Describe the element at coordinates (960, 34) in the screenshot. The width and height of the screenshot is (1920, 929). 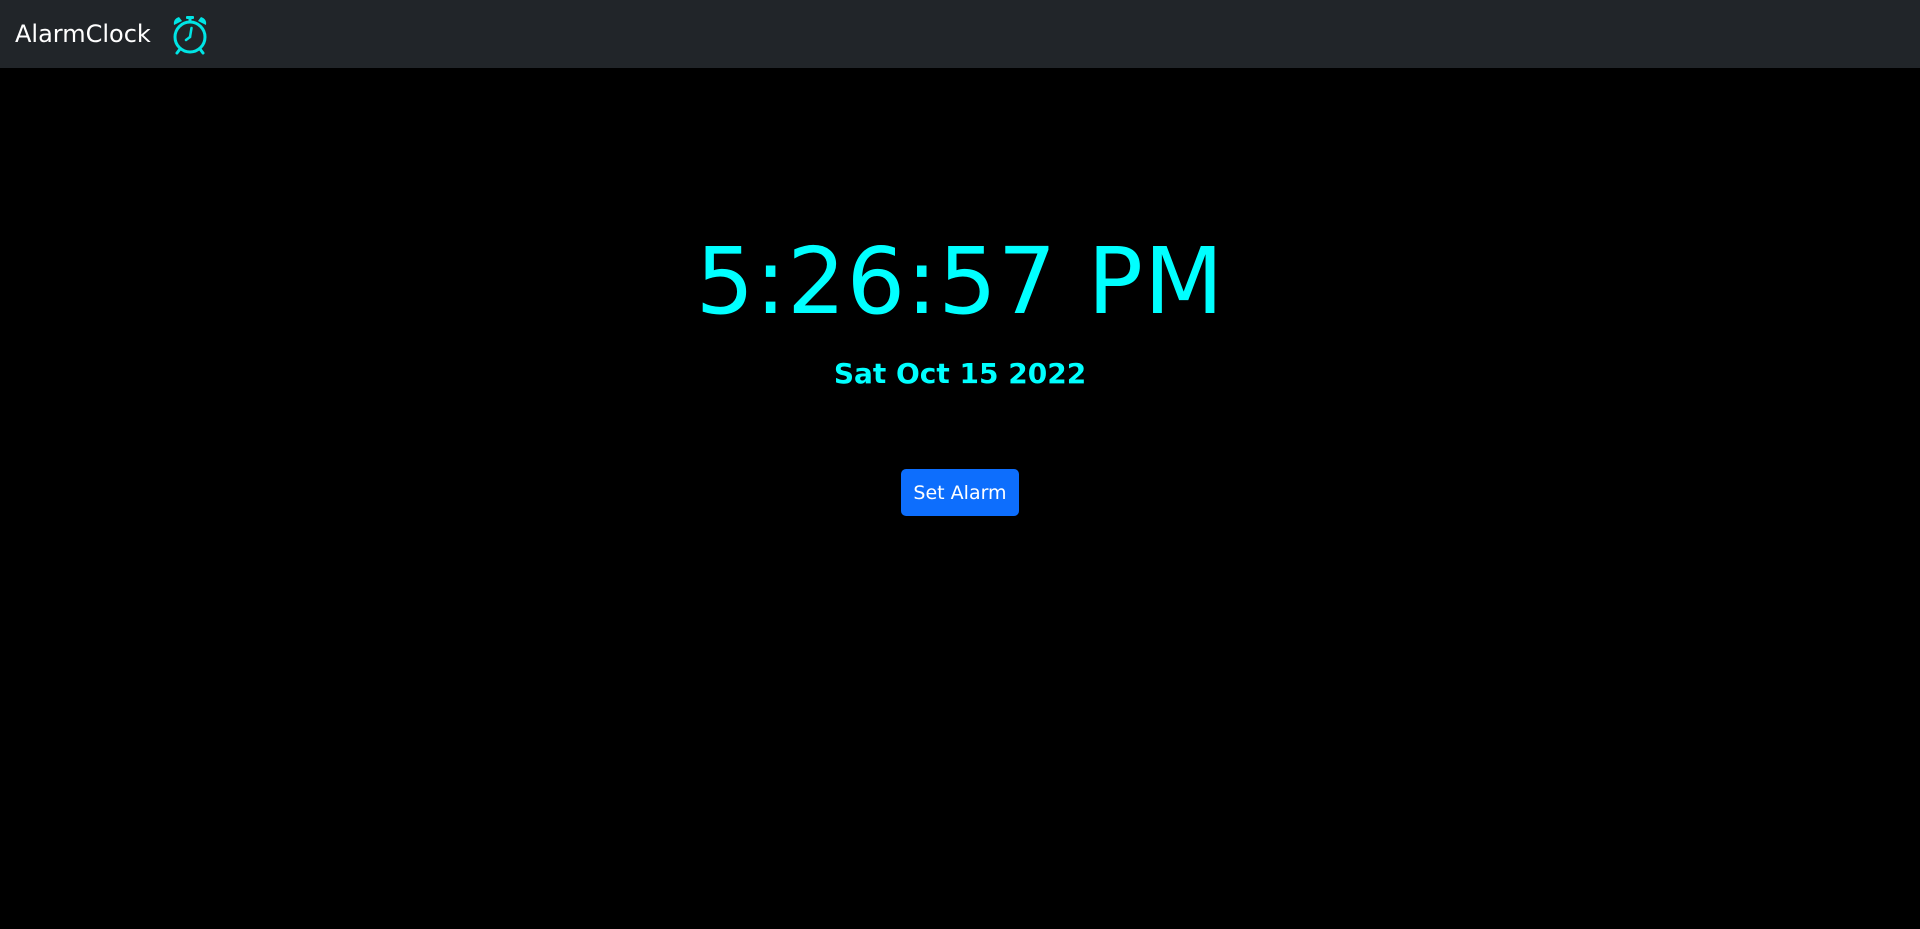
I see `navbar: AlarmClock` at that location.